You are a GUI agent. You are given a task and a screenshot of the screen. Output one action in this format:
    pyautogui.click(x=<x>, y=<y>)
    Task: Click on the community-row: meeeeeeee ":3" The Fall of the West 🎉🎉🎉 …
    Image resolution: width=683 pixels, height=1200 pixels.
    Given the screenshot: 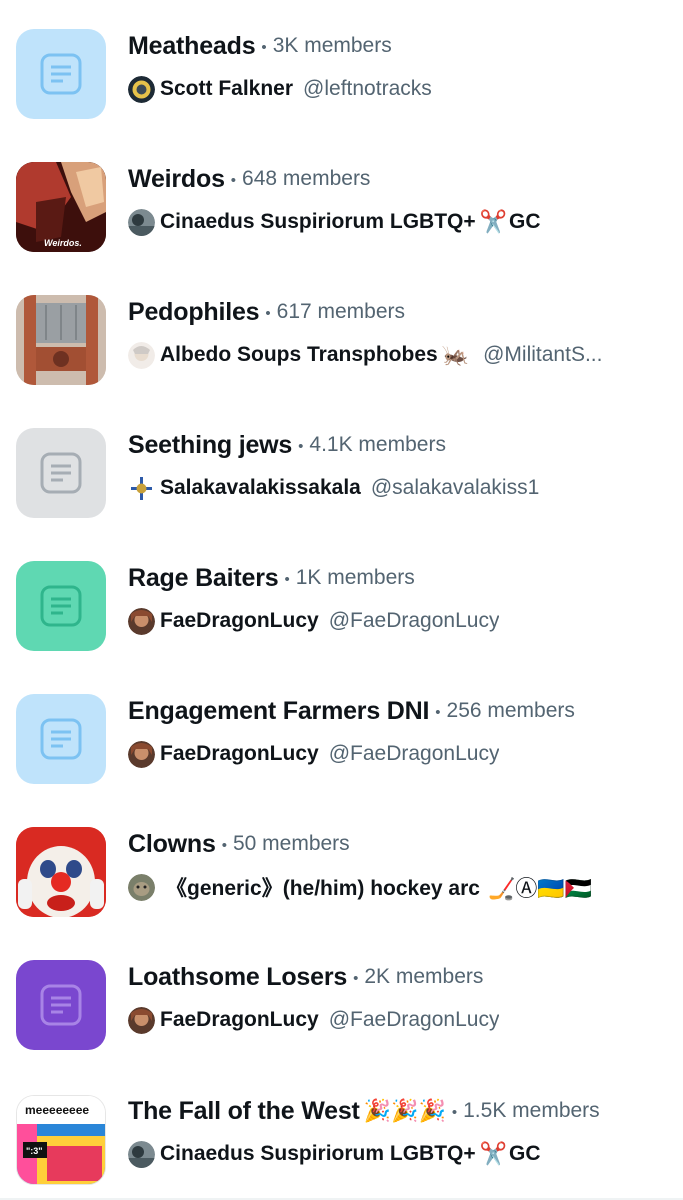 What is the action you would take?
    pyautogui.click(x=341, y=1132)
    